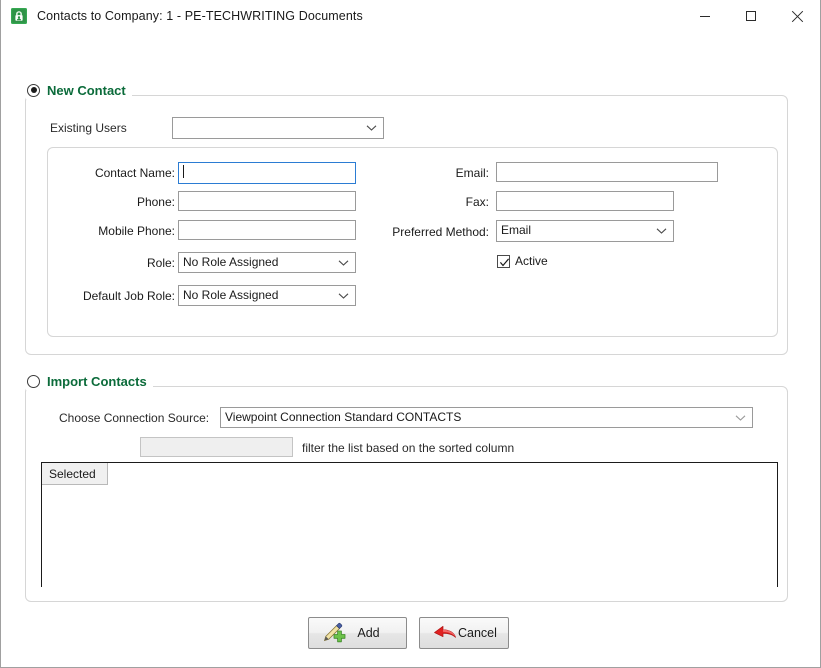 This screenshot has height=668, width=821. I want to click on active-checkbox, so click(503, 261).